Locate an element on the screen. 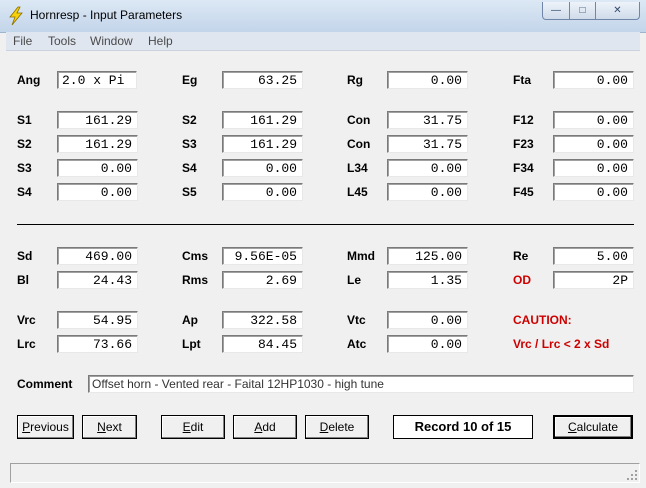 This screenshot has width=646, height=488. rg-label: Rg is located at coordinates (355, 80).